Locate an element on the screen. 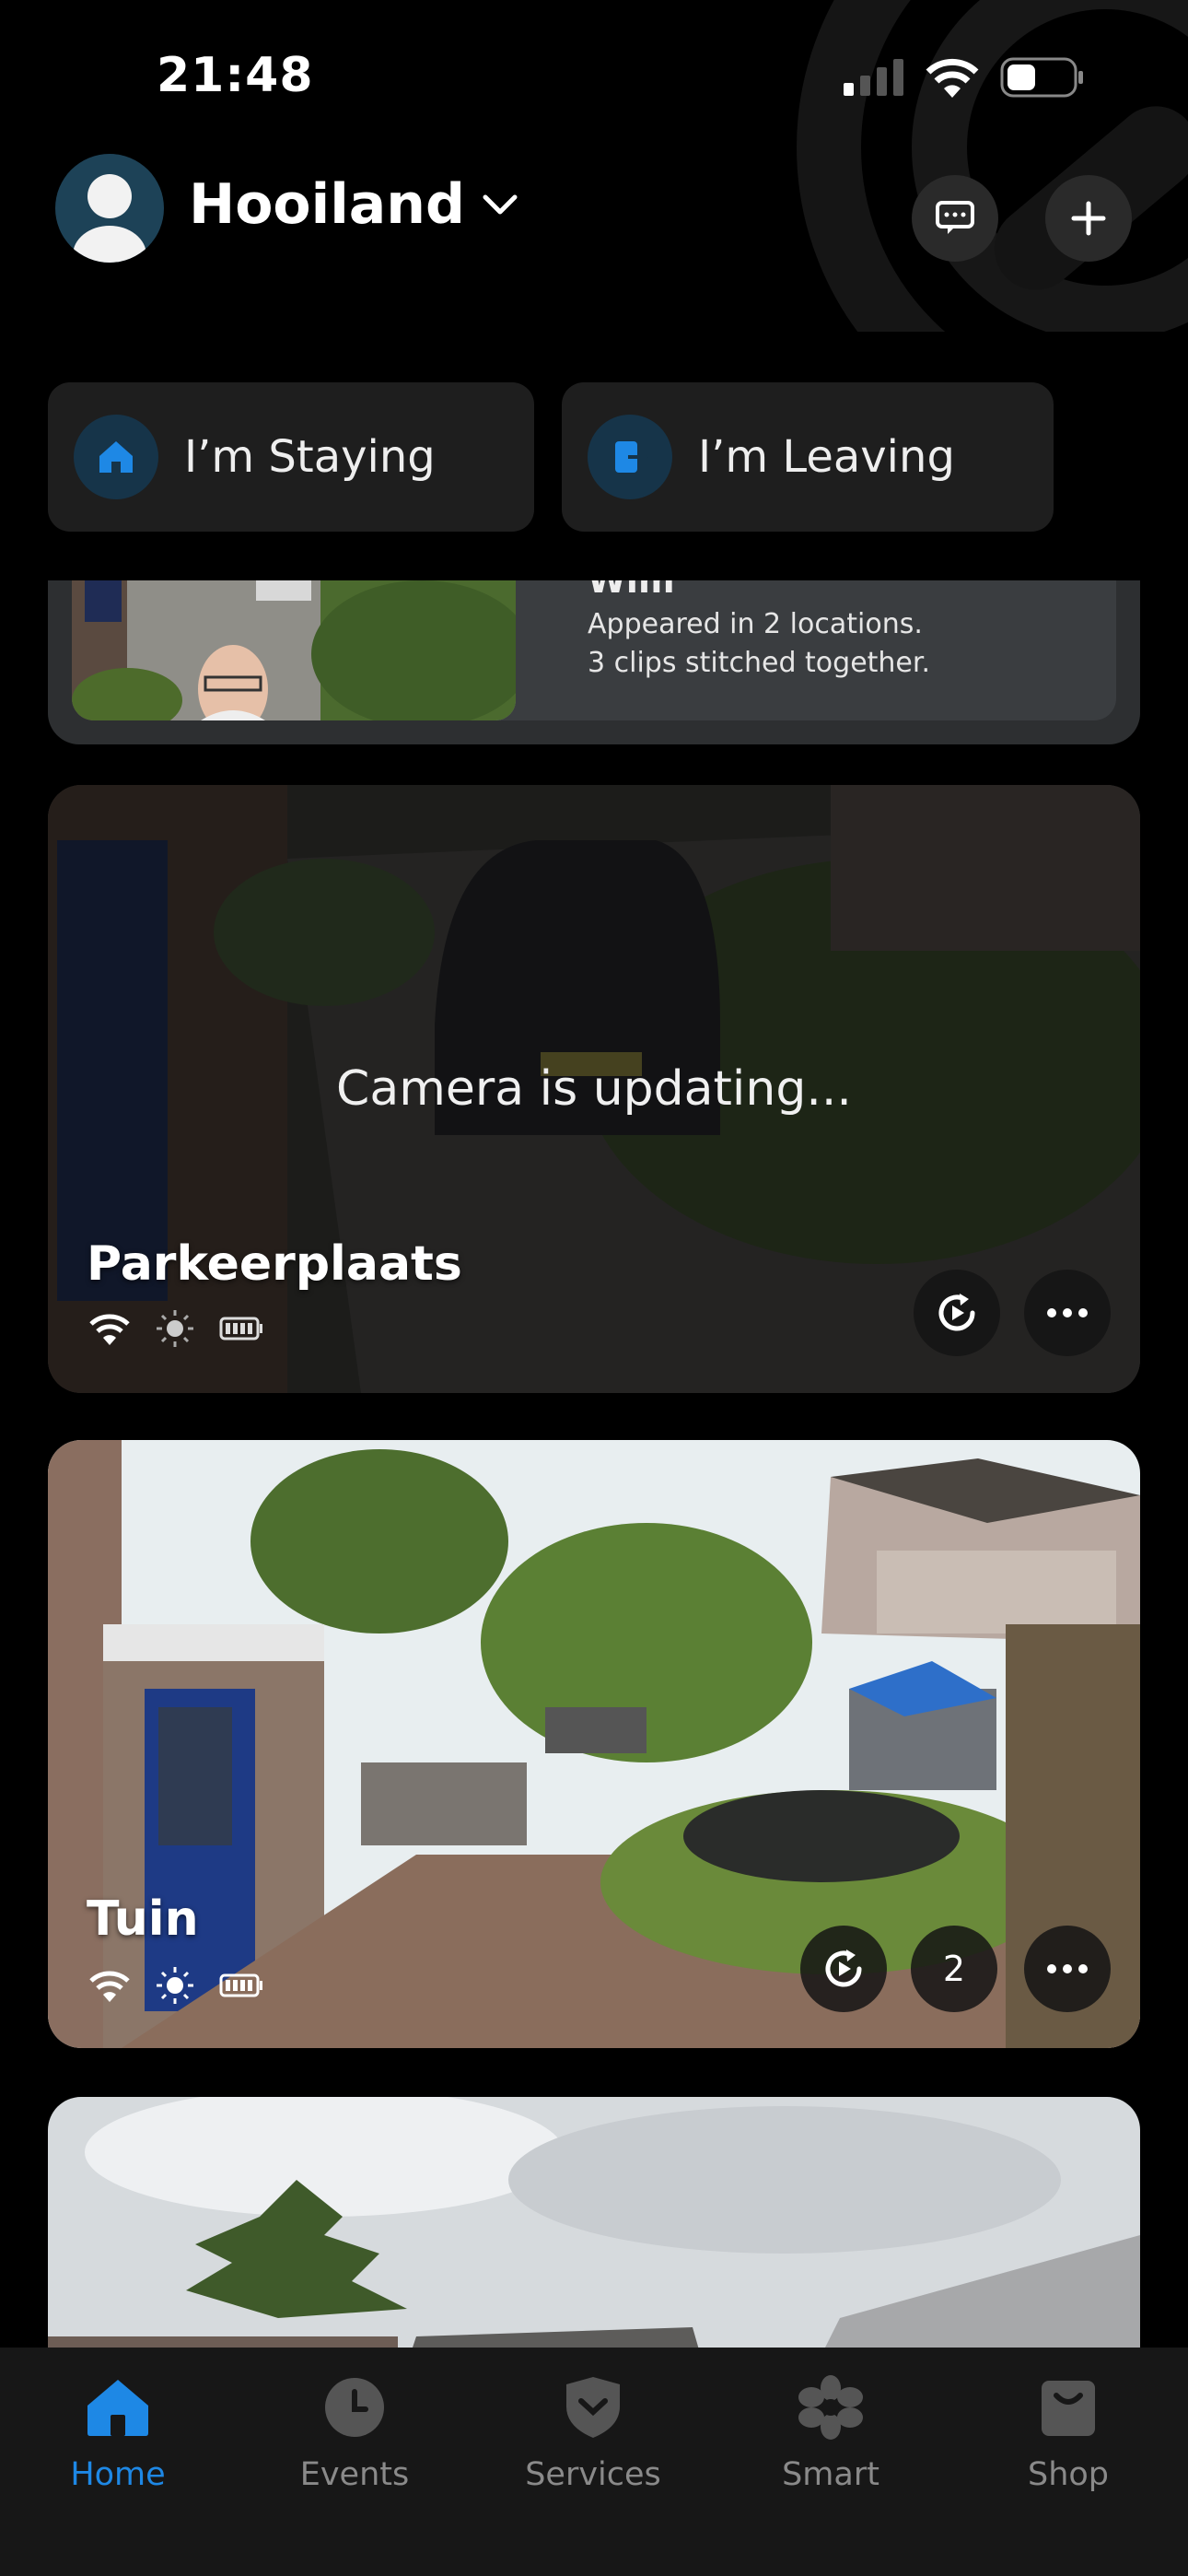 Image resolution: width=1188 pixels, height=2576 pixels. tab-label: Events is located at coordinates (354, 2474).